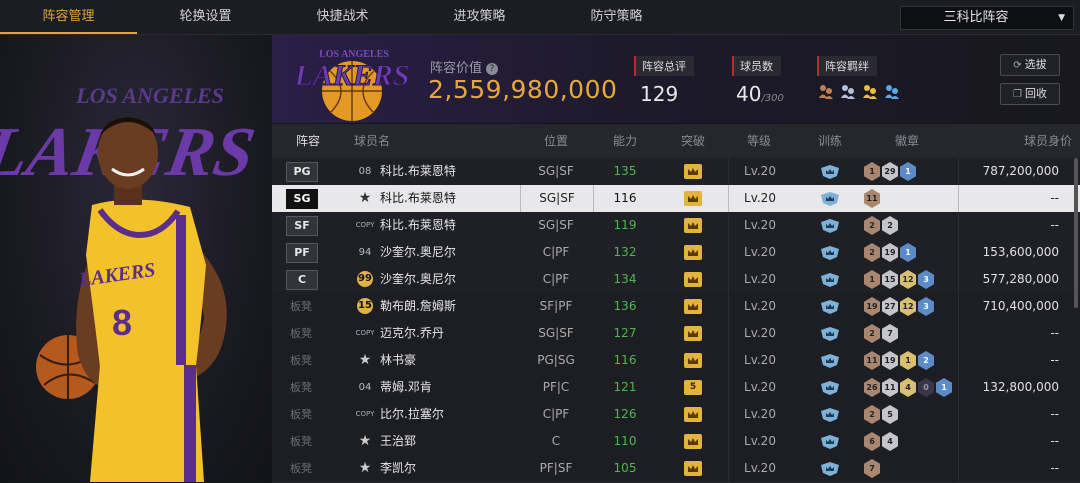 This screenshot has width=1080, height=483. Describe the element at coordinates (676, 415) in the screenshot. I see `table-row: 板凳 COPY 比尔.拉塞尔 C|PF 126 Lv.20 2 5 --` at that location.